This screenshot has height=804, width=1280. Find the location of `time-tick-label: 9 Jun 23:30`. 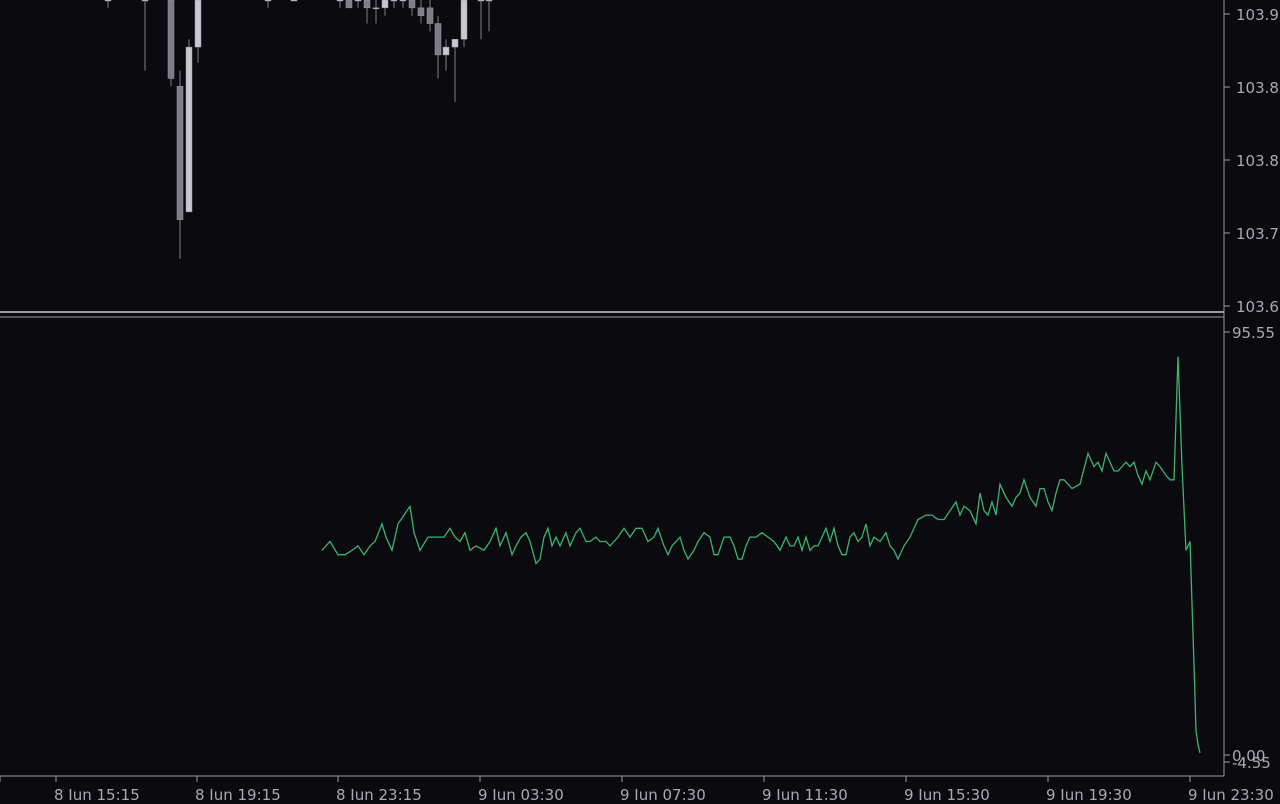

time-tick-label: 9 Jun 23:30 is located at coordinates (1231, 793).